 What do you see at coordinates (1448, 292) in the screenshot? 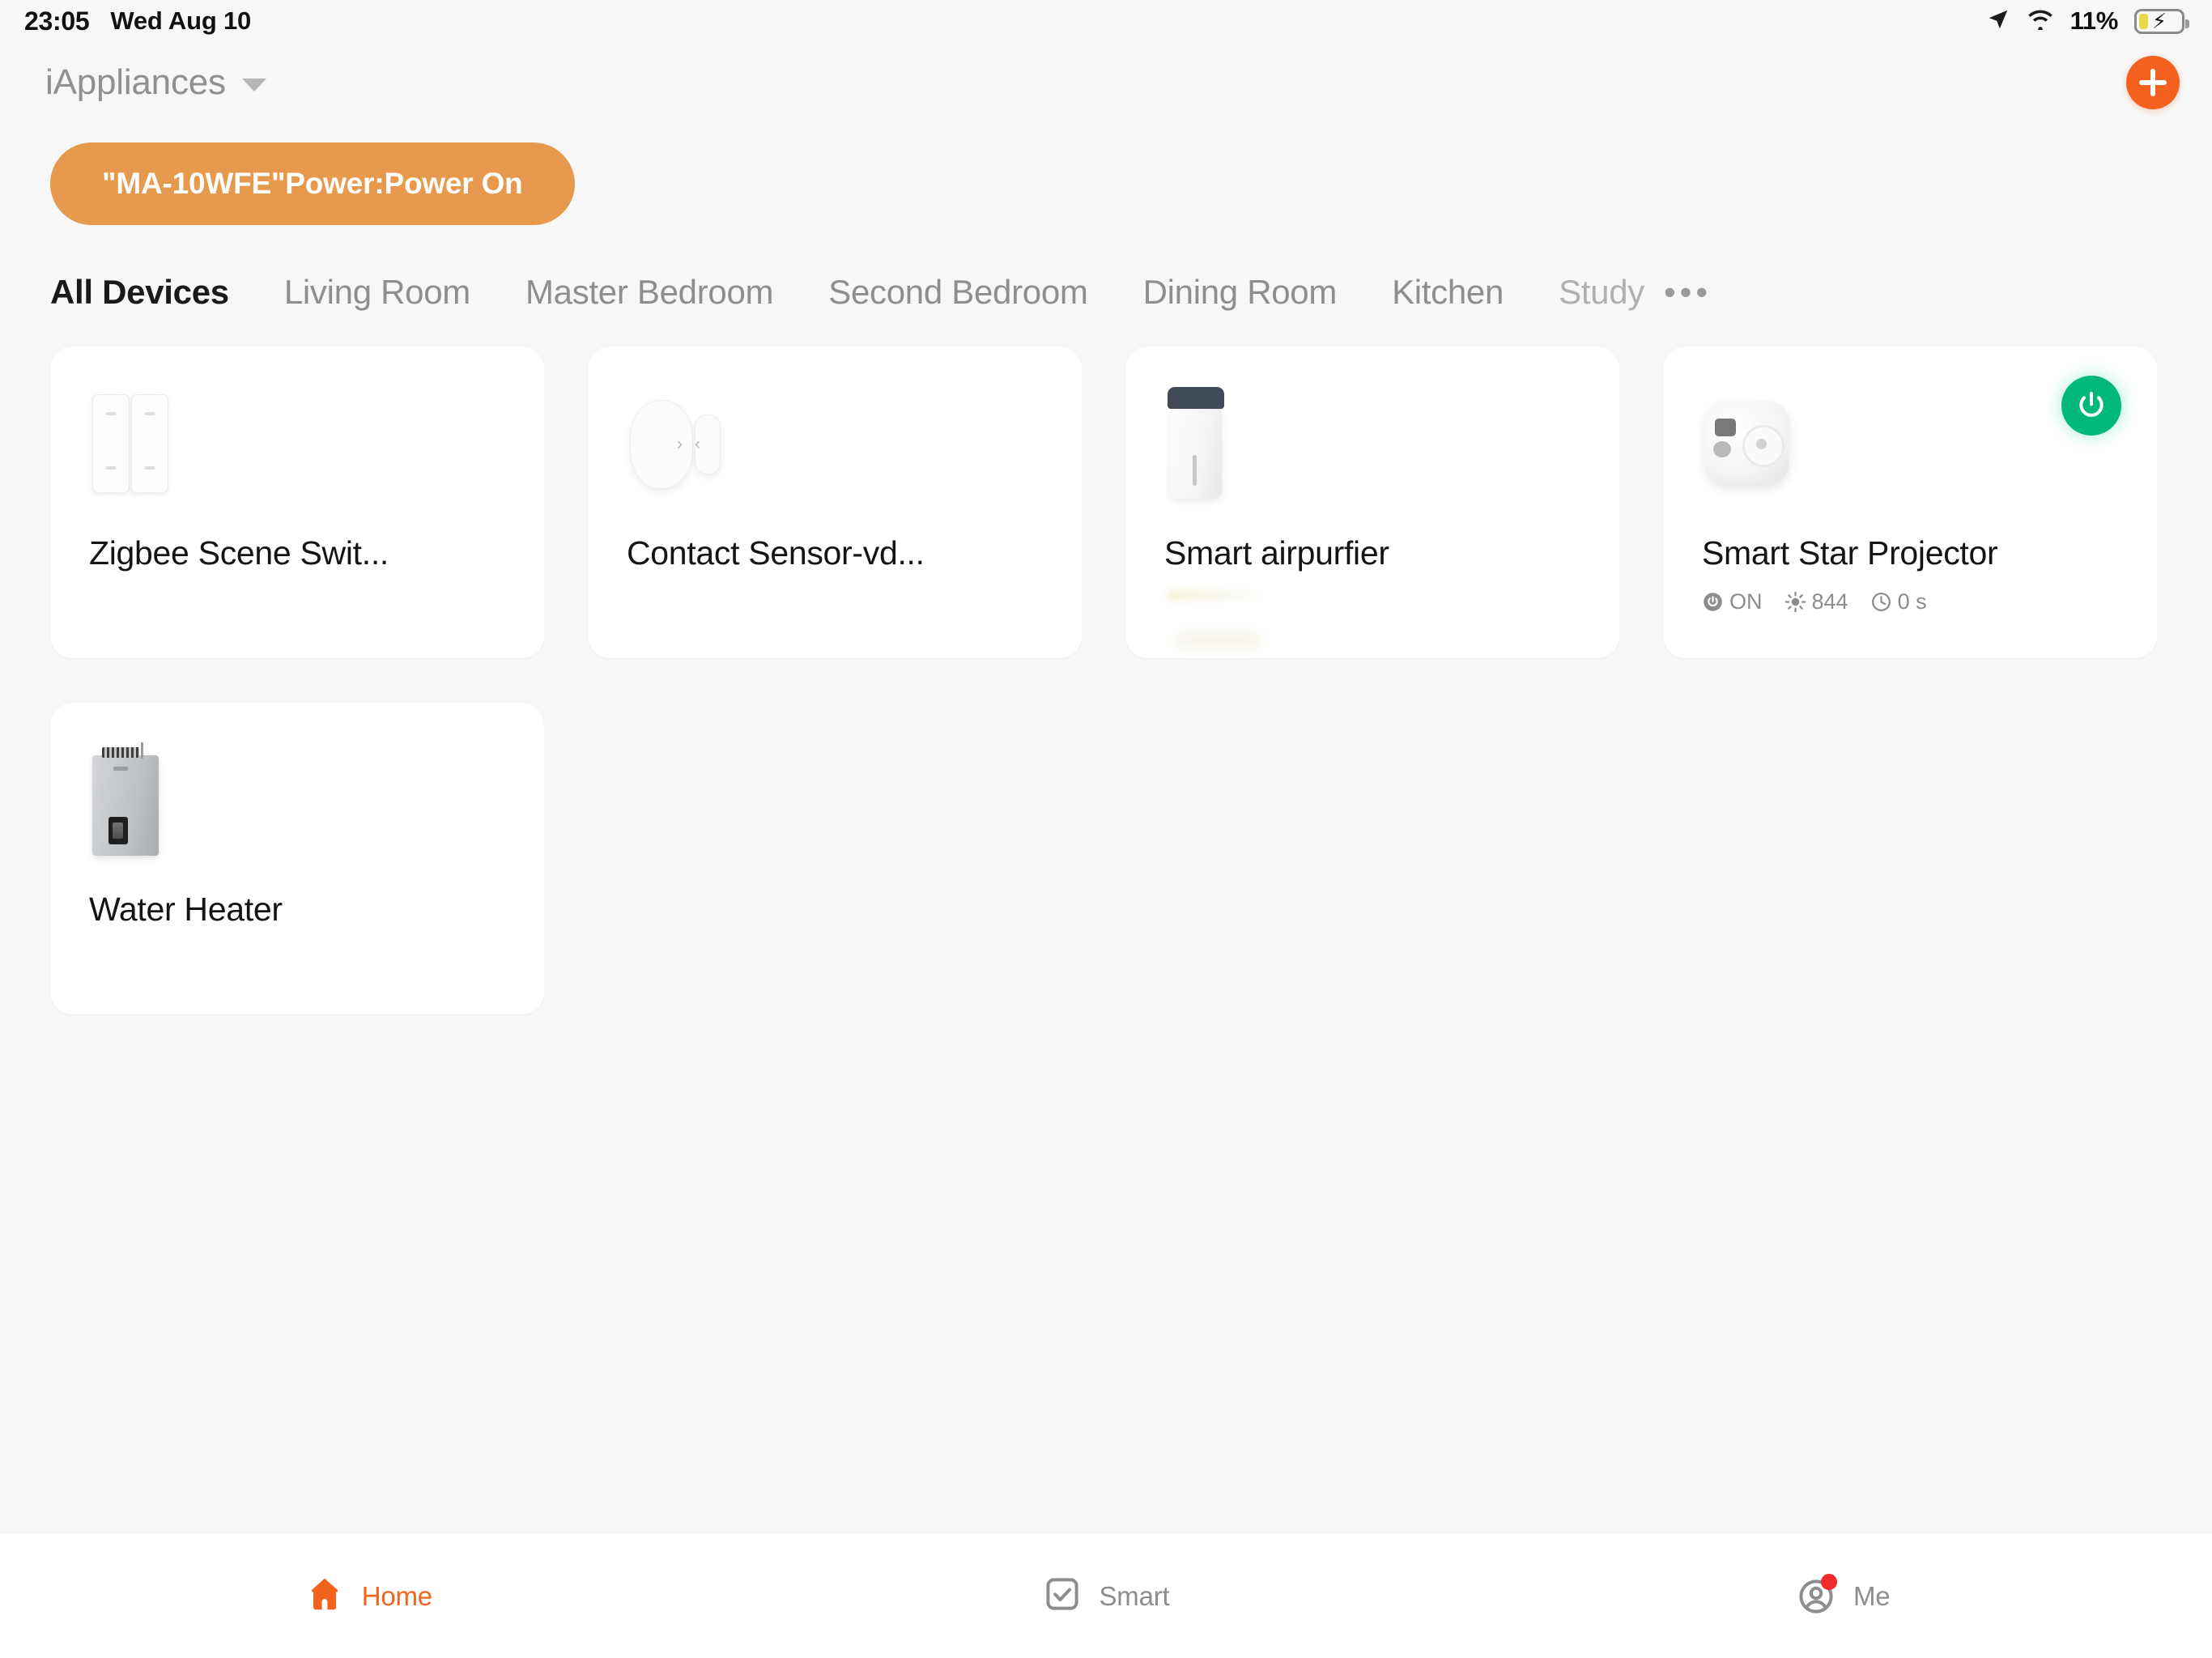
I see `tab-kitchen: Kitchen` at bounding box center [1448, 292].